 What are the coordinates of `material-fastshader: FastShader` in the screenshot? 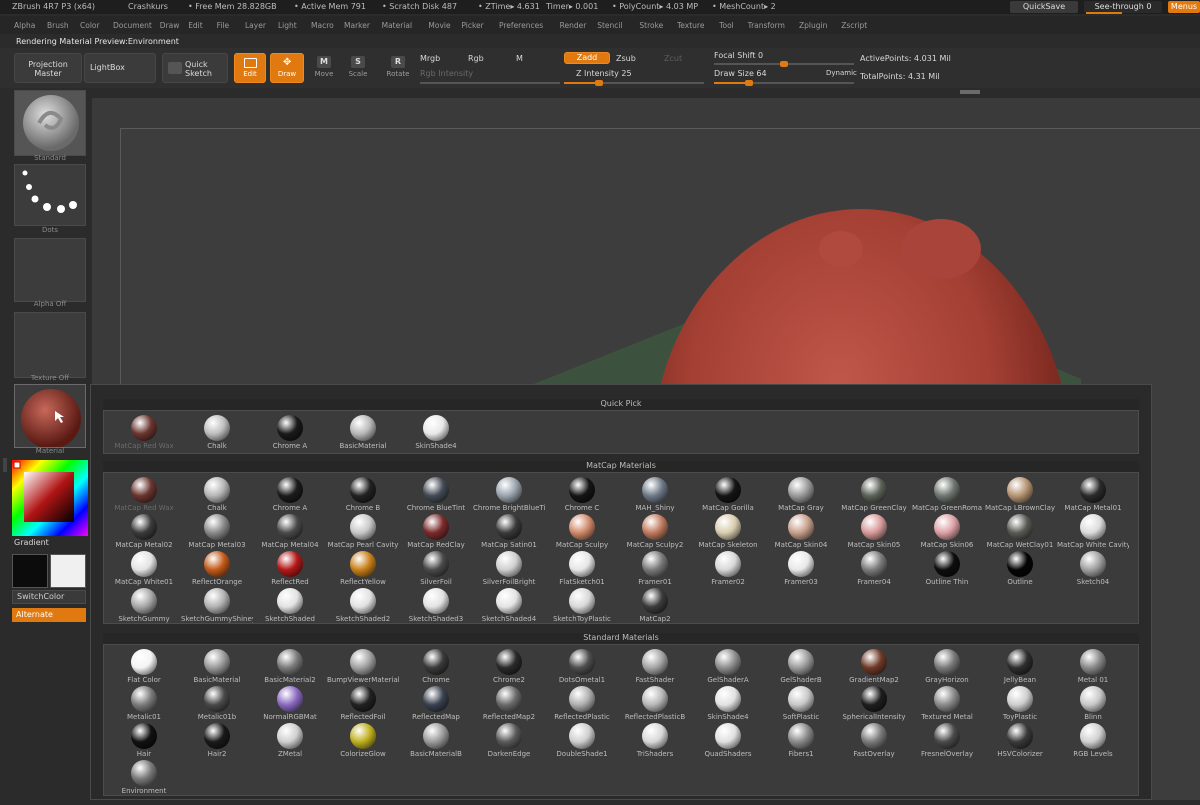 It's located at (655, 666).